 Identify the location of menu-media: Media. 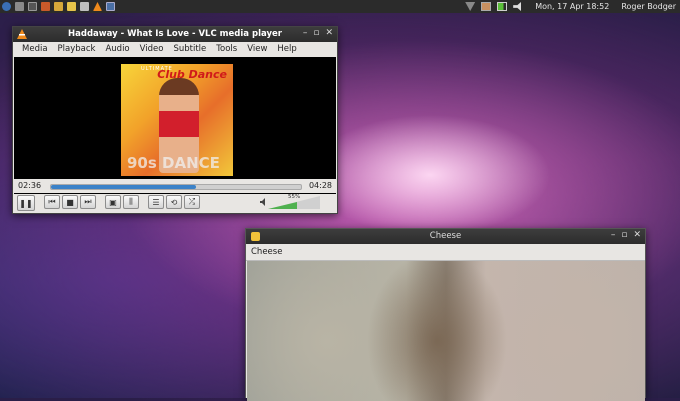
(35, 49).